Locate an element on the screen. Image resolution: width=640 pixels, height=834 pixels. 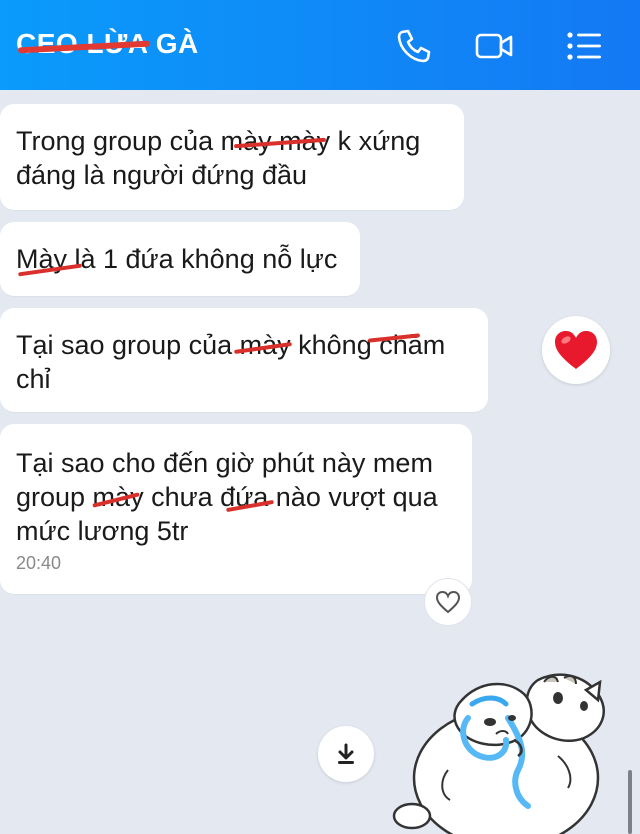
react-button is located at coordinates (448, 602).